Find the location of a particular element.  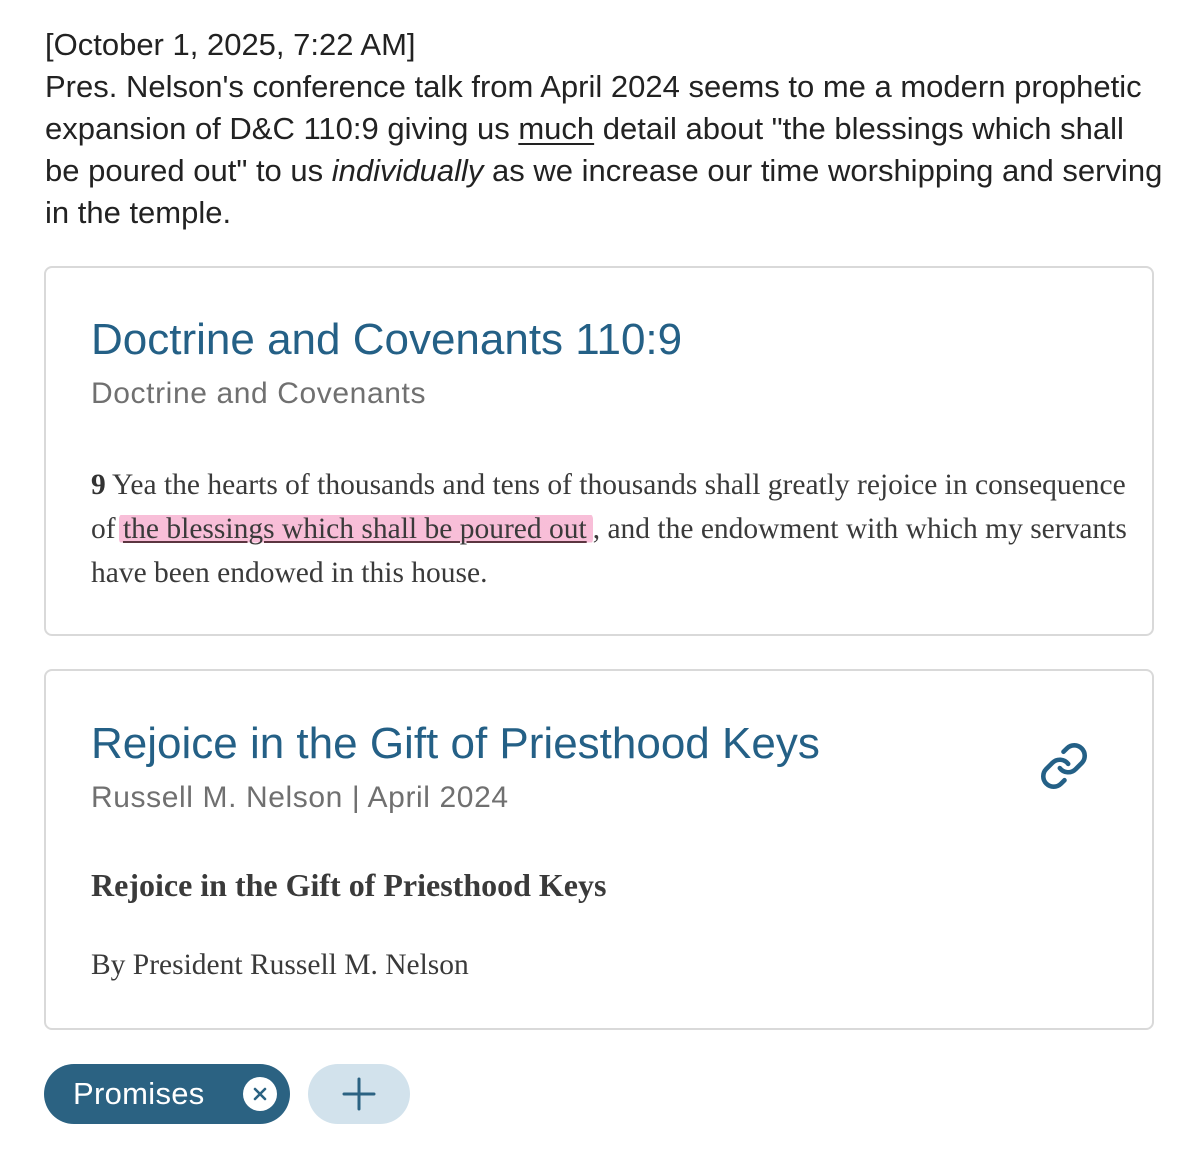

close-icon is located at coordinates (260, 1094).